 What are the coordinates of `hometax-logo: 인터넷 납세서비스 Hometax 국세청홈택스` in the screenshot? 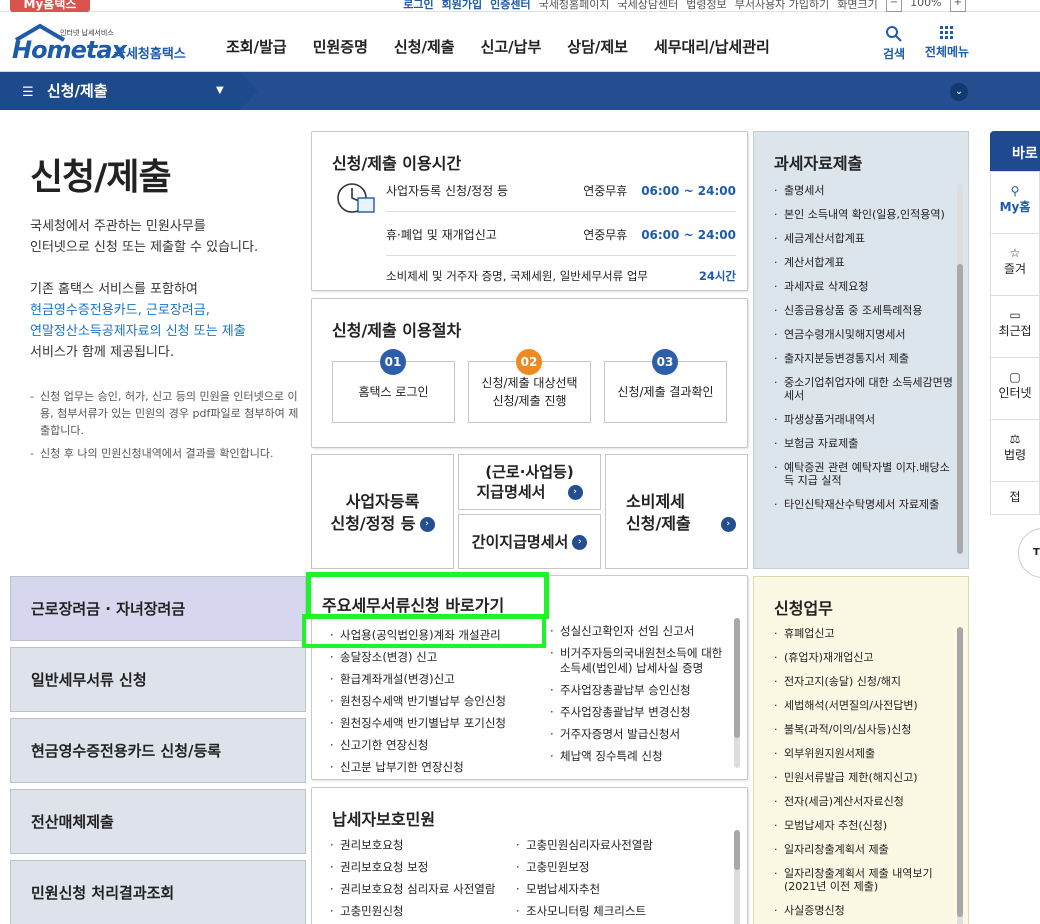 It's located at (100, 43).